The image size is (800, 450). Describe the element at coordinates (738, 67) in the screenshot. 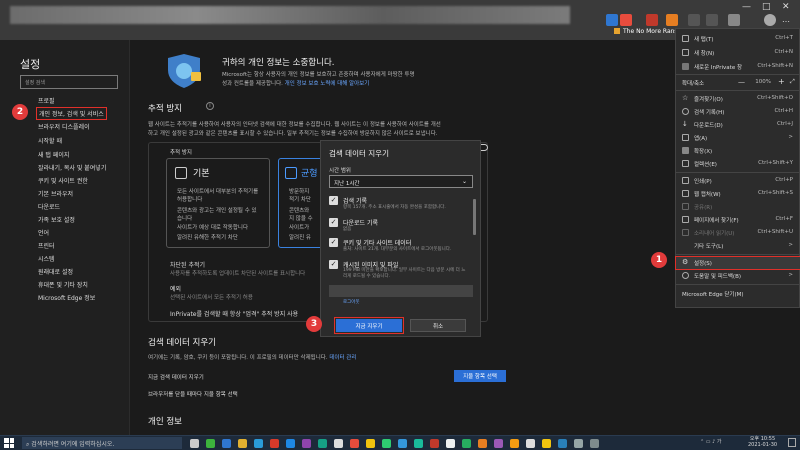

I see `menu-item-inprivate: 새로운 InPrivate 창 Ctrl+Shift+N` at that location.